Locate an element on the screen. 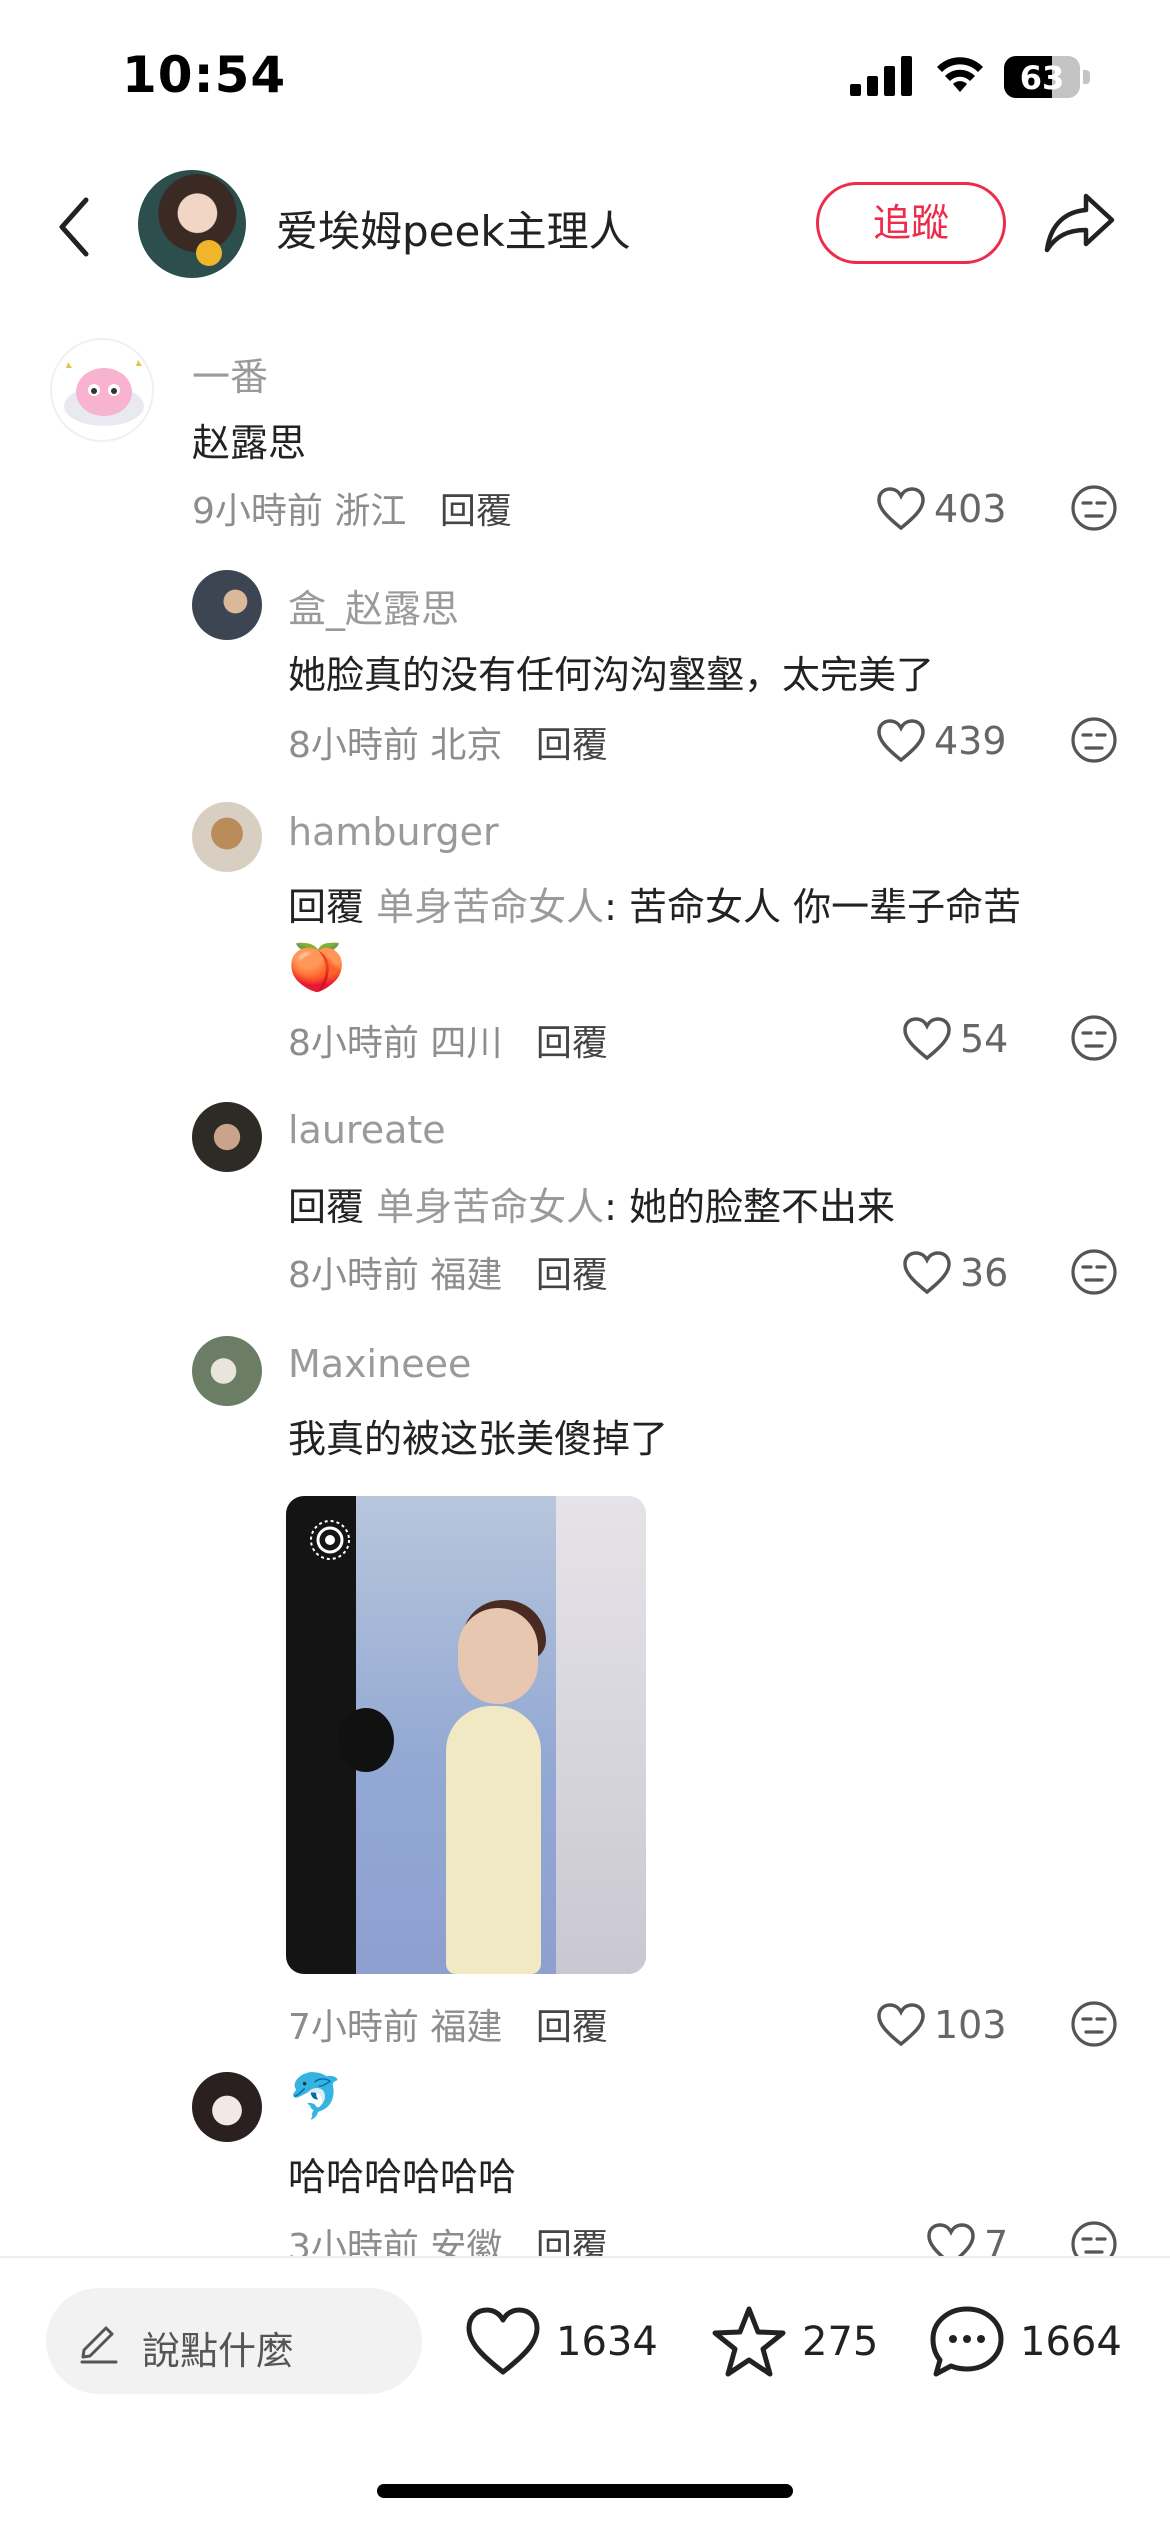 The height and width of the screenshot is (2532, 1170). comment-meta: 3小時前 安徽 回覆 is located at coordinates (448, 2237).